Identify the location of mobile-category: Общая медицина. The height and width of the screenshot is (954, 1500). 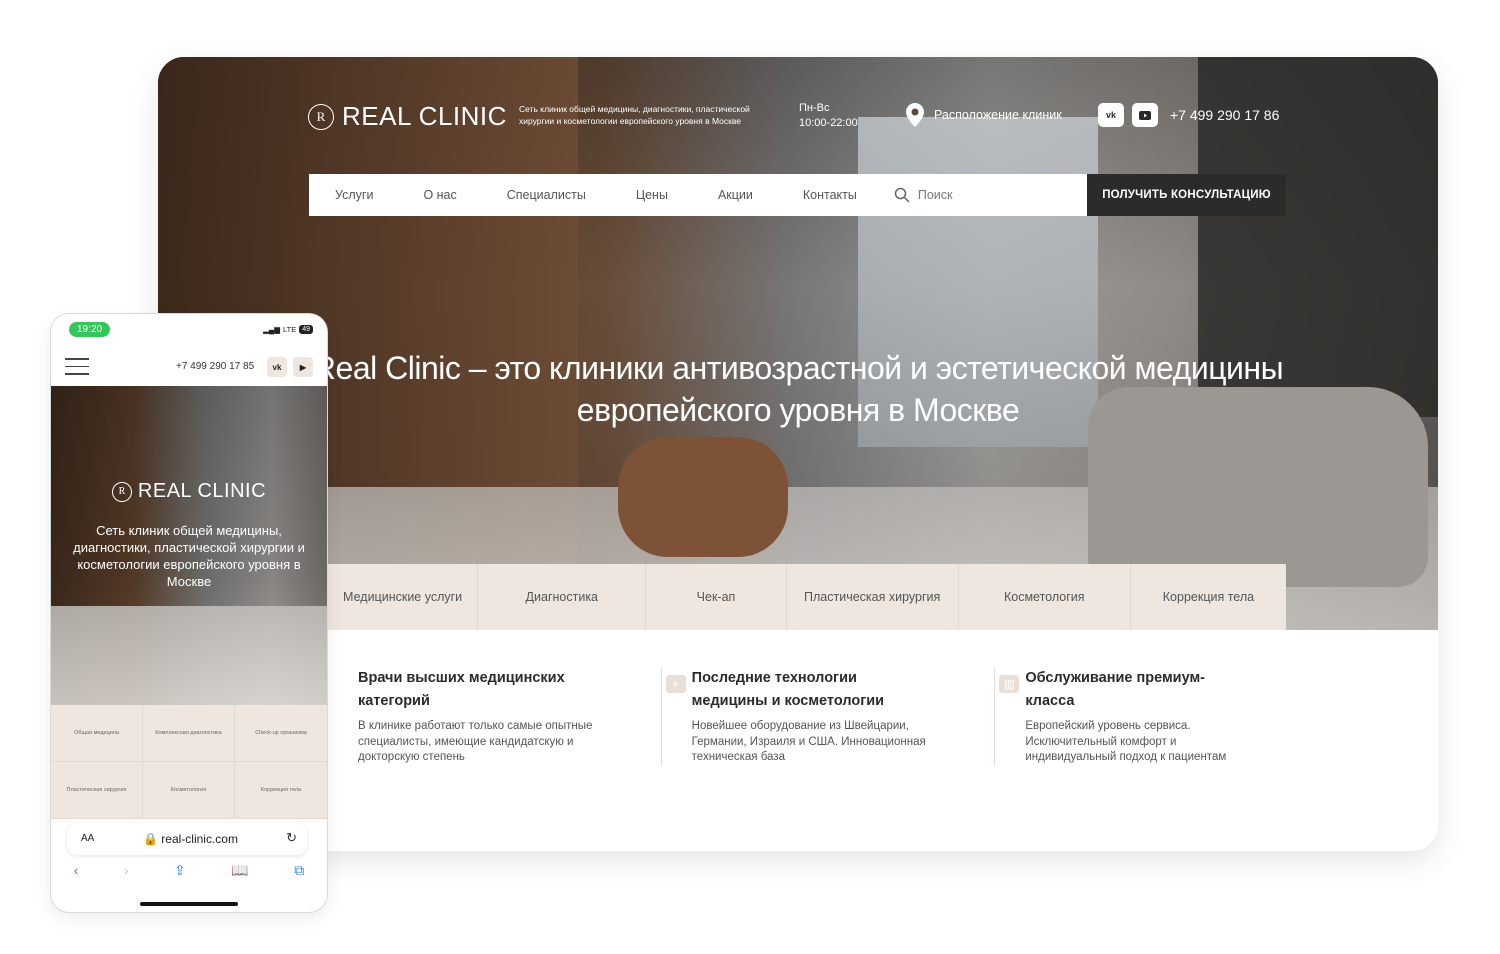
(97, 733).